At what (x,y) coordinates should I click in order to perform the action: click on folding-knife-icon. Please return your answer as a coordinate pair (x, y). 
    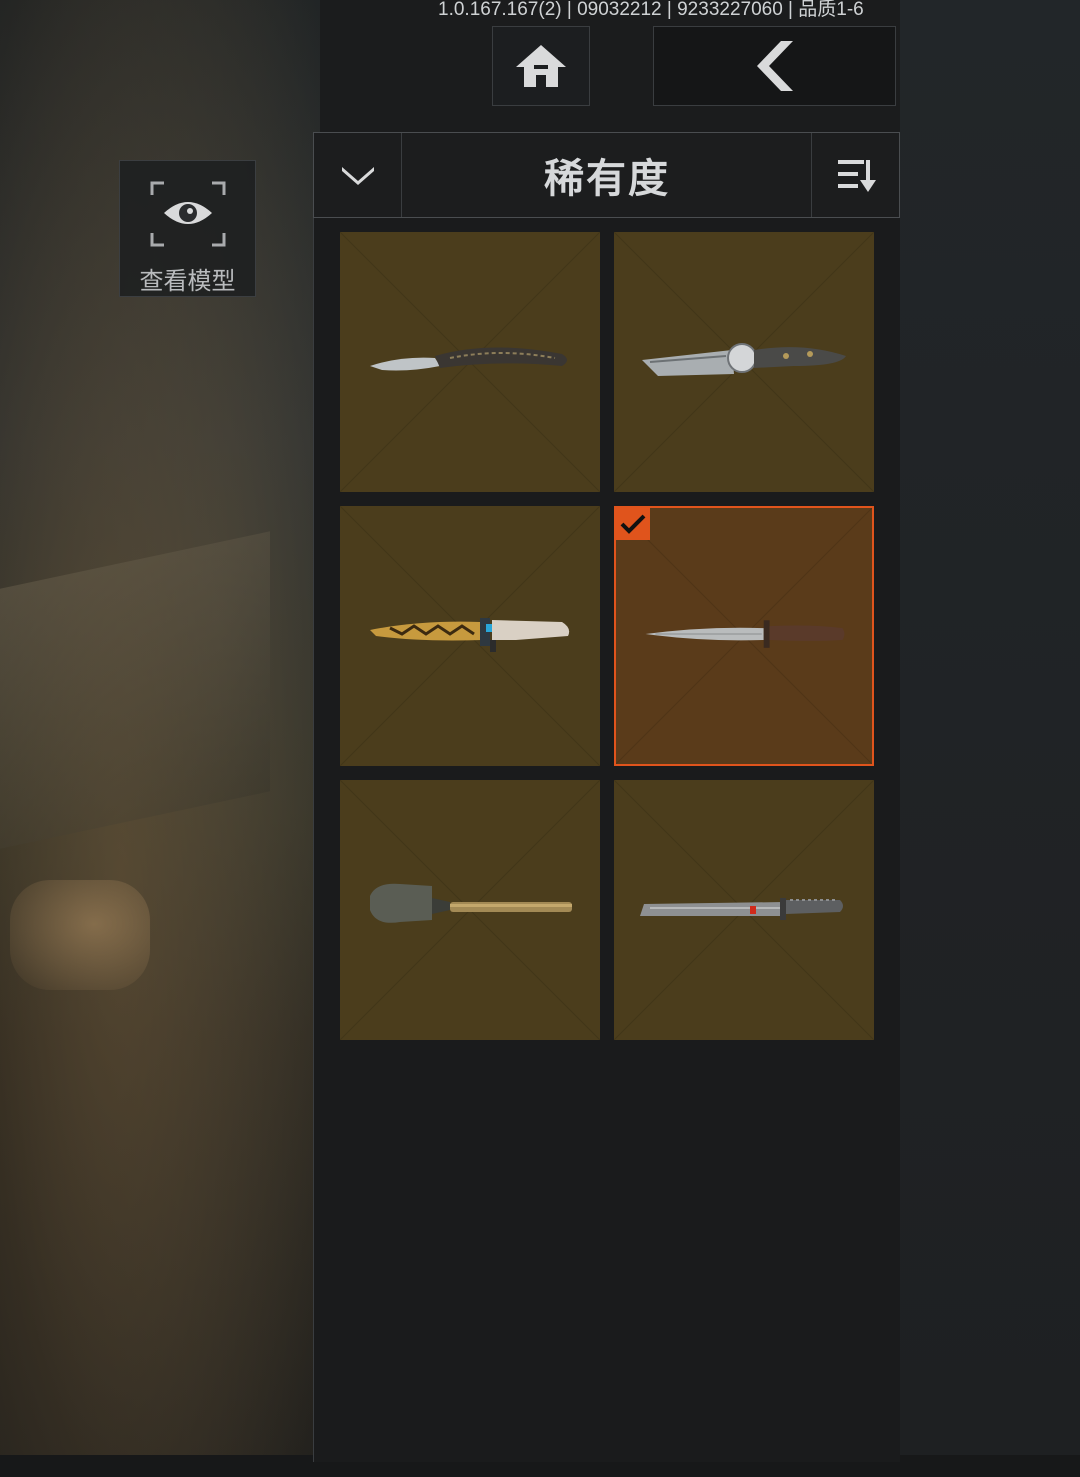
    Looking at the image, I should click on (744, 359).